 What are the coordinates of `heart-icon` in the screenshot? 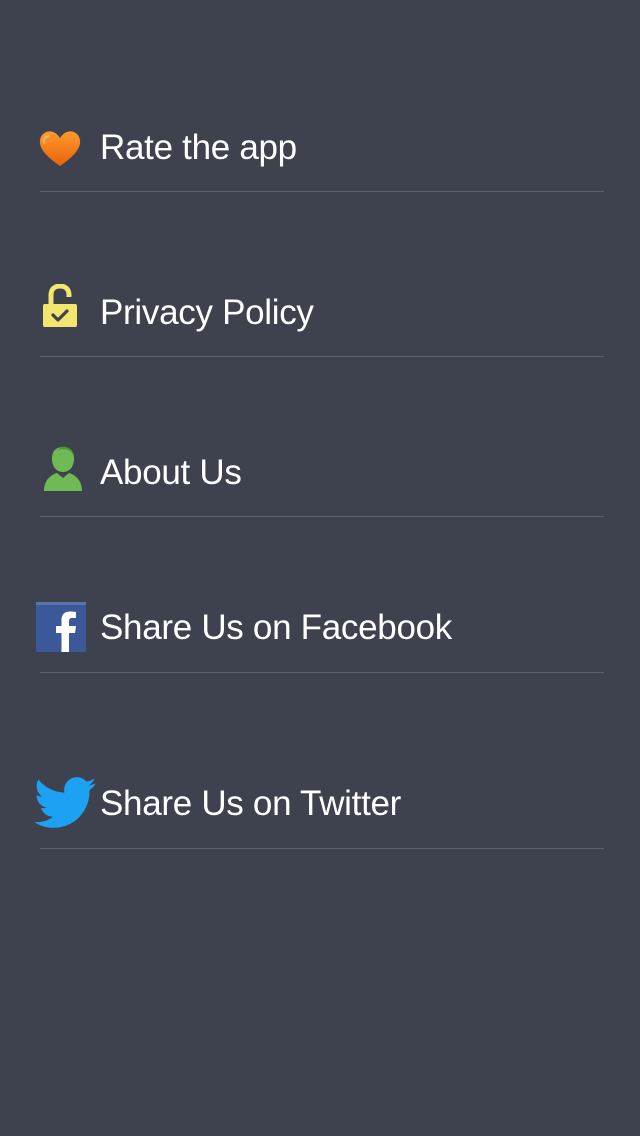 It's located at (60, 148).